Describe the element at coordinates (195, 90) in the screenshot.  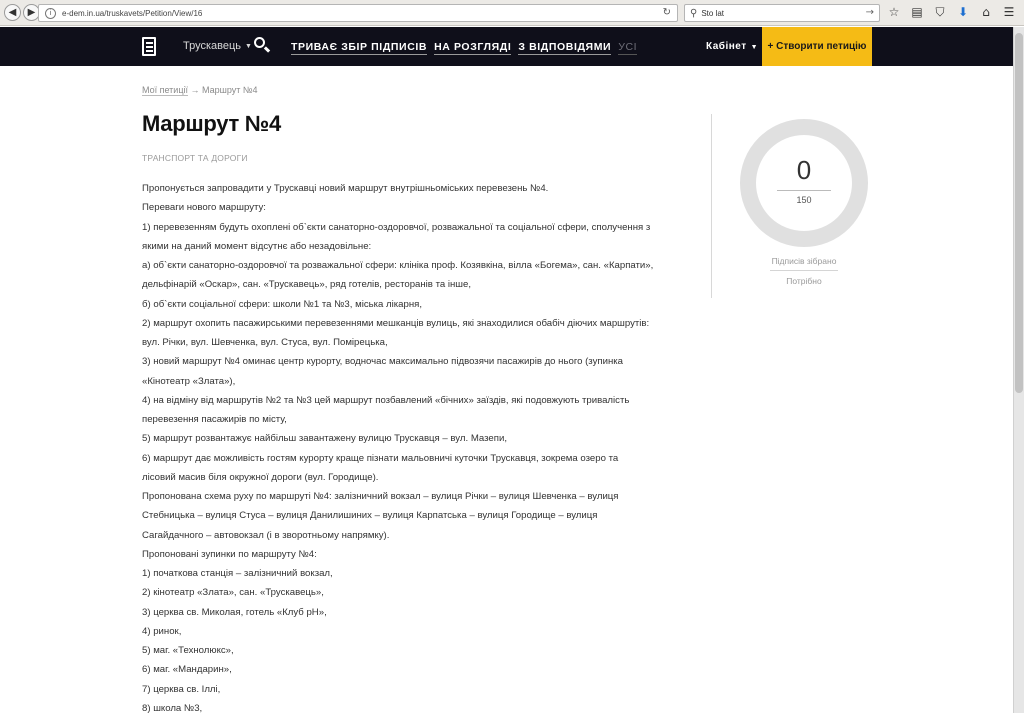
I see `arrow-right-icon: →` at that location.